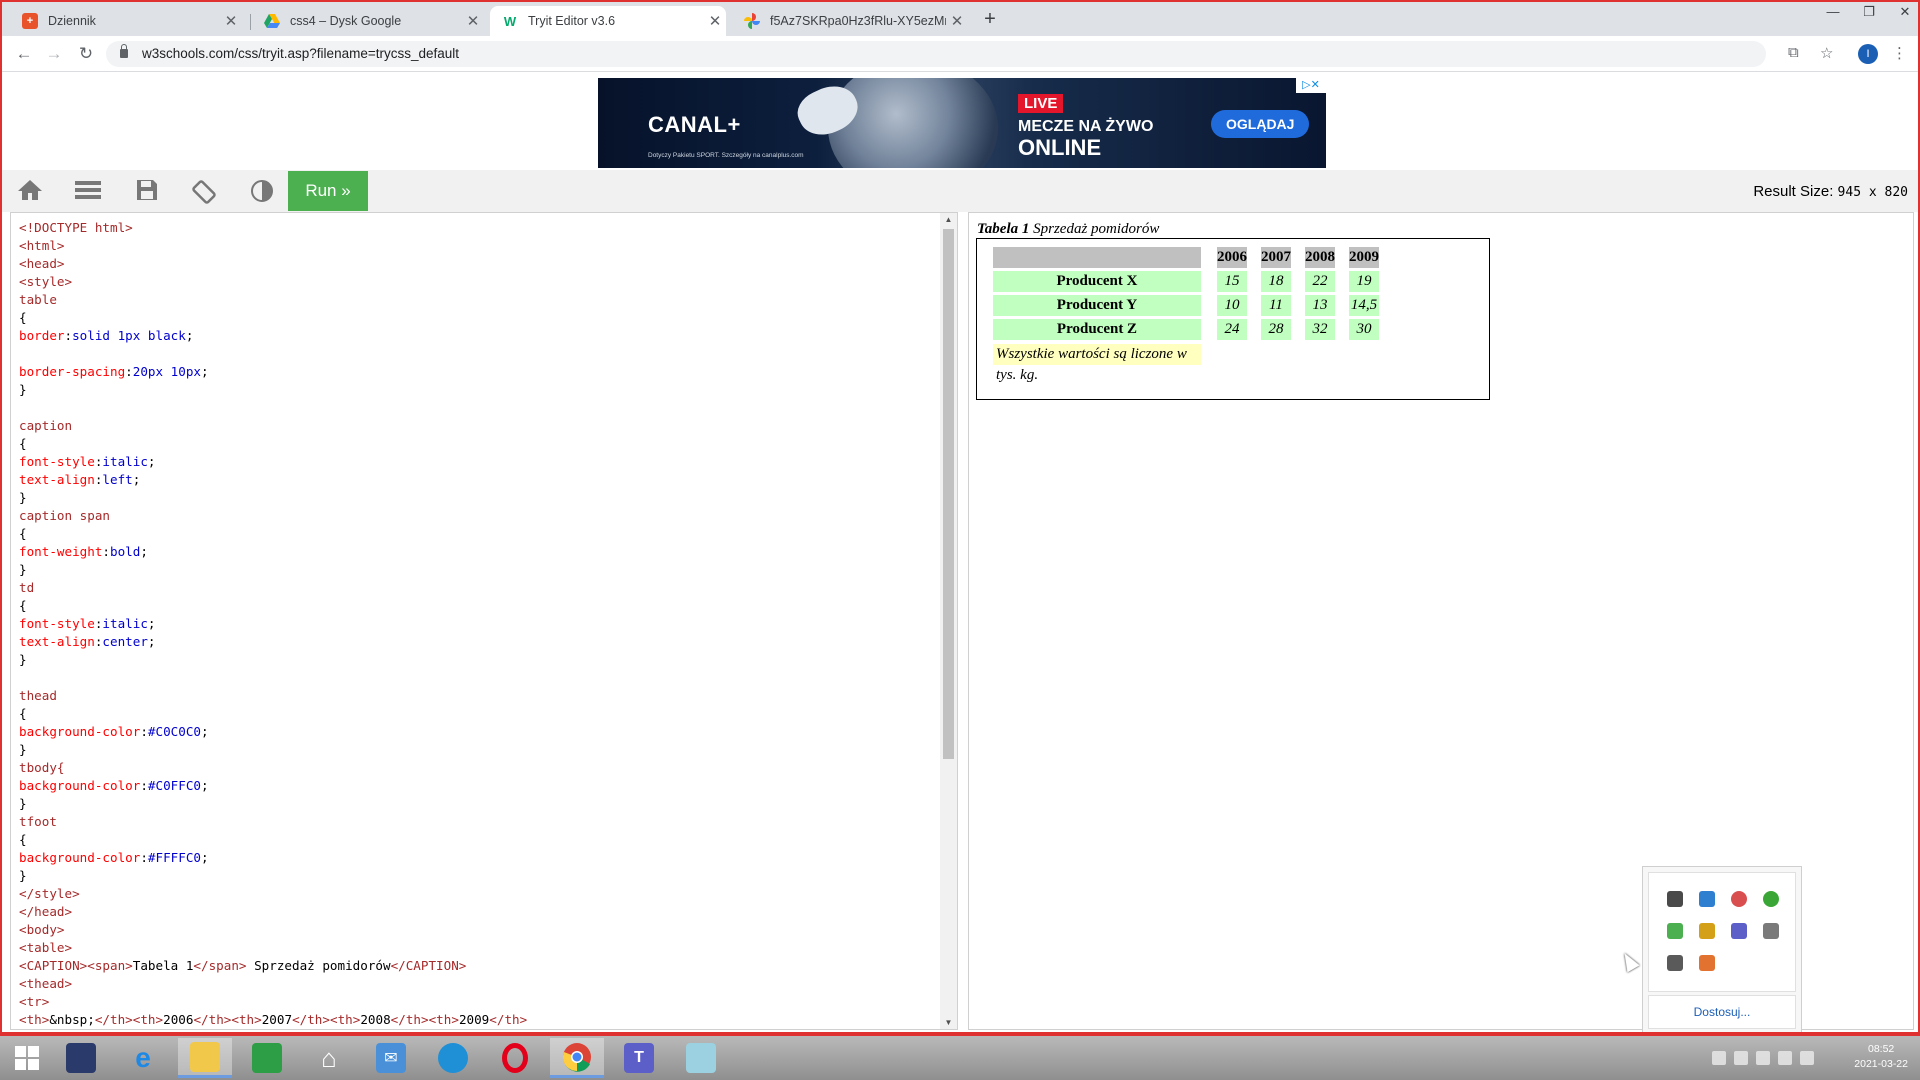 Image resolution: width=1920 pixels, height=1080 pixels. I want to click on translate-icon: ⧉, so click(1793, 52).